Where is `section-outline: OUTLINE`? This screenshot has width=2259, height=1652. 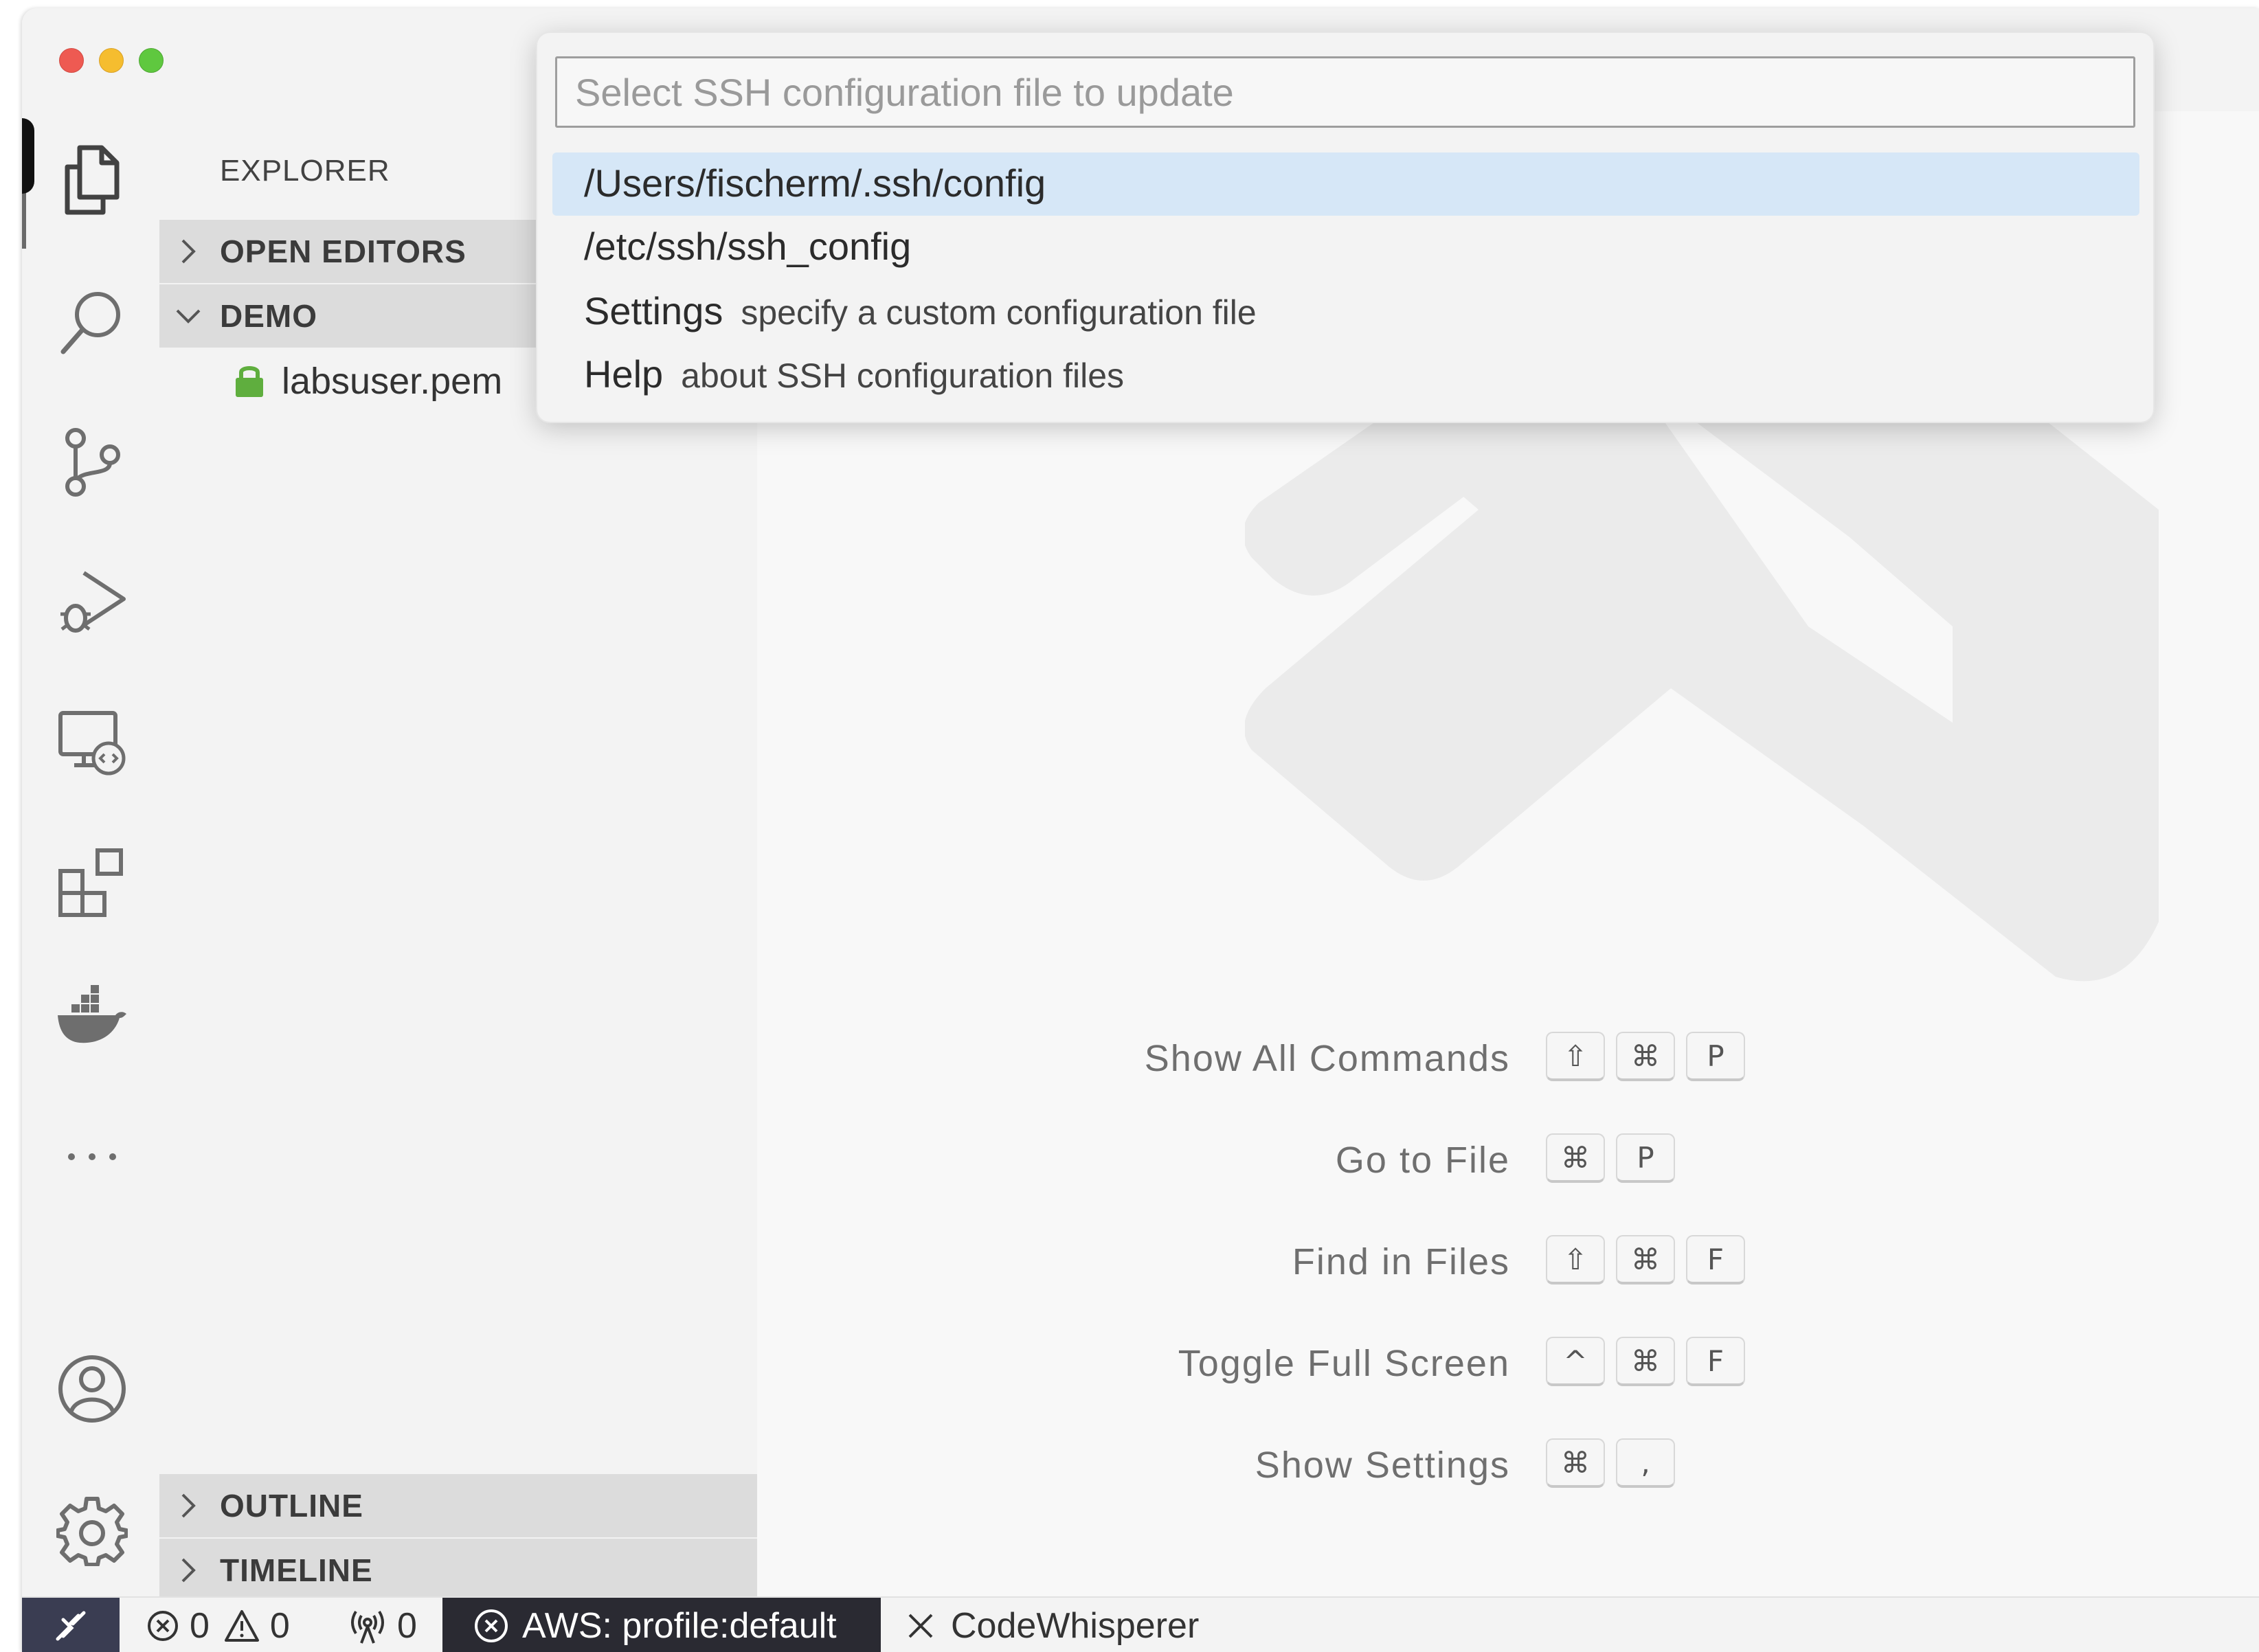
section-outline: OUTLINE is located at coordinates (458, 1505).